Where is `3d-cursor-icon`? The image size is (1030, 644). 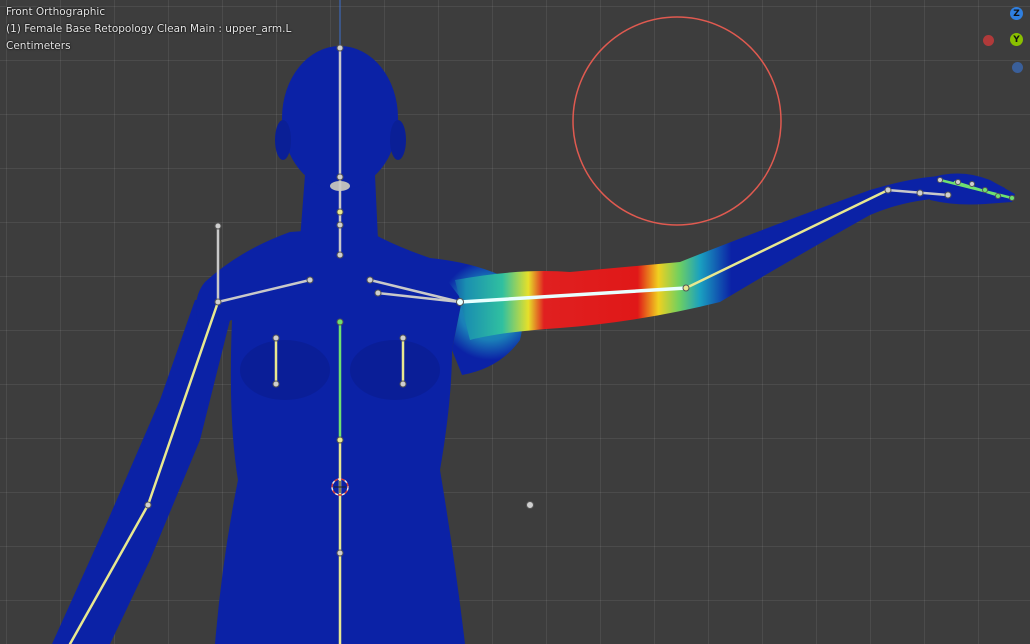 3d-cursor-icon is located at coordinates (340, 487).